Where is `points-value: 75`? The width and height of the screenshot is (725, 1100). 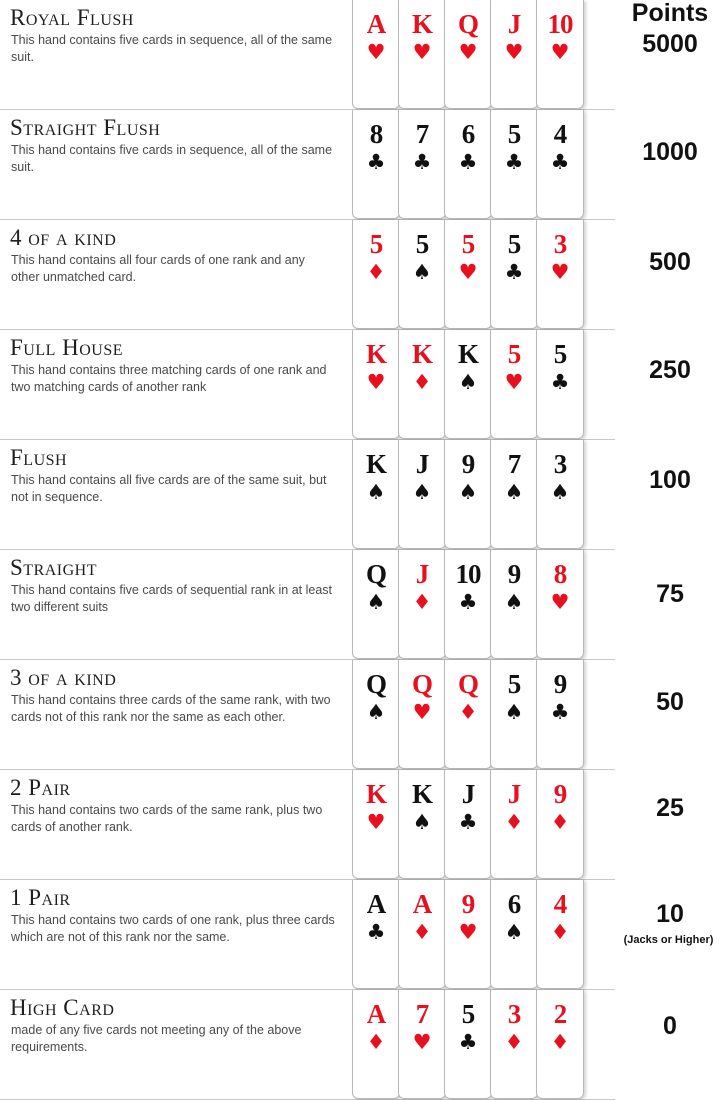
points-value: 75 is located at coordinates (670, 594).